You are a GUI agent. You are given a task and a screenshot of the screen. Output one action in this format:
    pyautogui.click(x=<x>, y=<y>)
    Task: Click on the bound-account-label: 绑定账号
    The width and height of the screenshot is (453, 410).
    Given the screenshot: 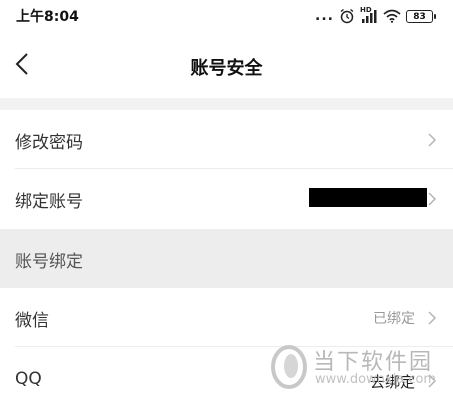 What is the action you would take?
    pyautogui.click(x=49, y=202)
    